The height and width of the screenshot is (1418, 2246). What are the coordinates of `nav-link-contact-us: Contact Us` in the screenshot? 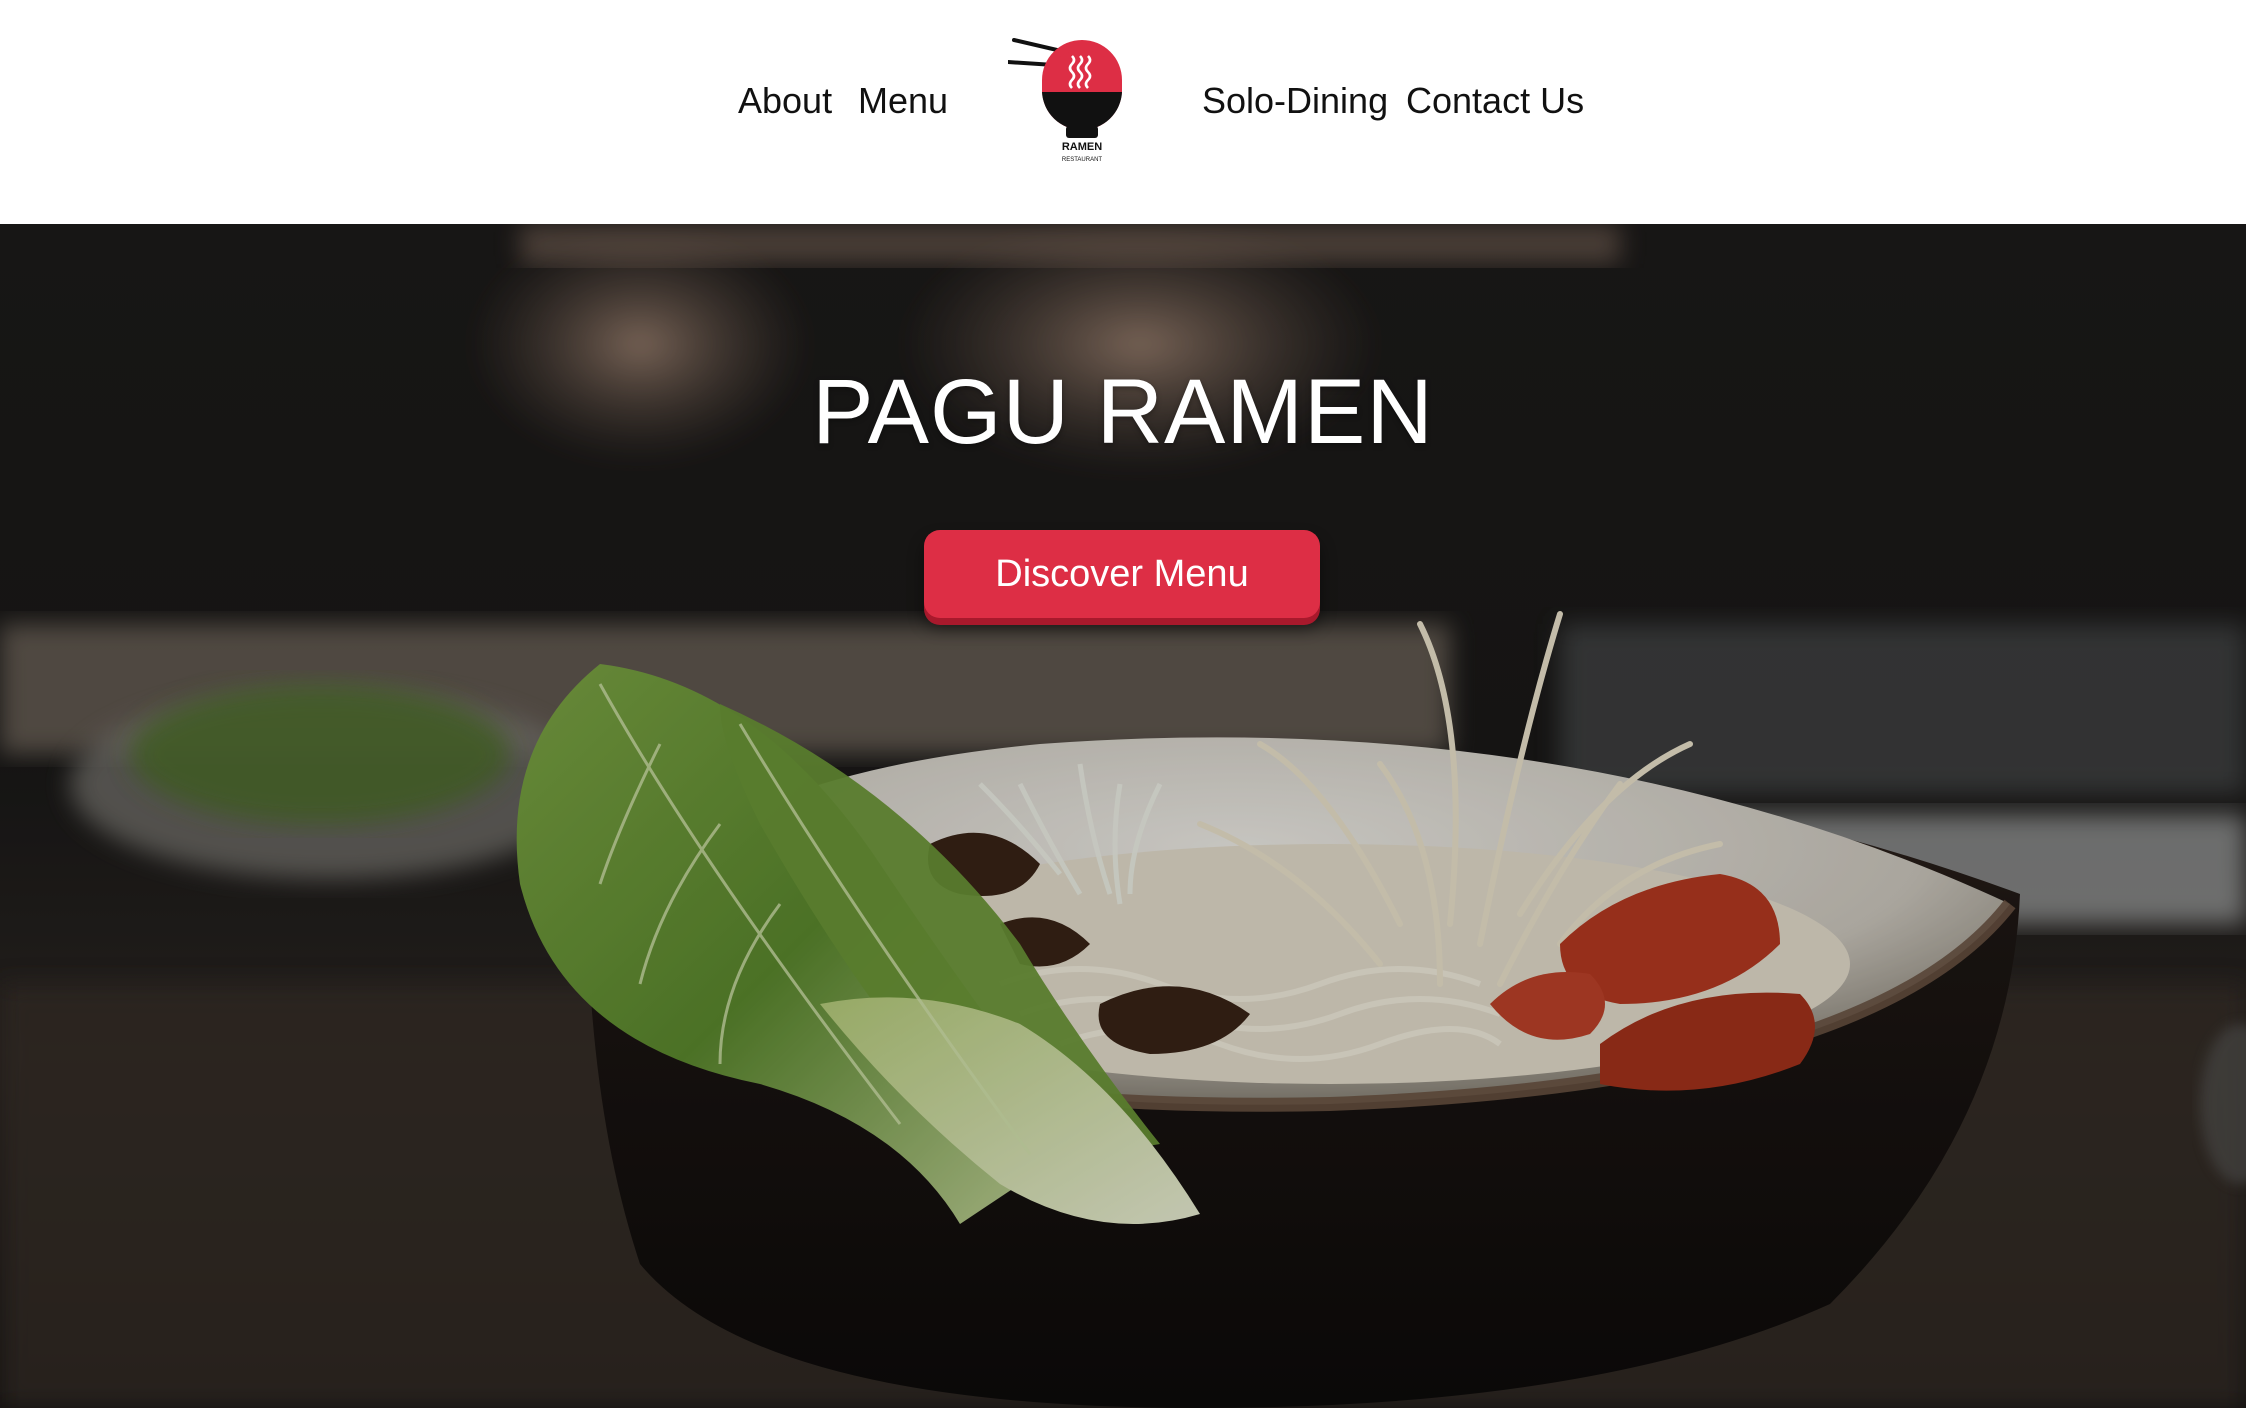 It's located at (1495, 101).